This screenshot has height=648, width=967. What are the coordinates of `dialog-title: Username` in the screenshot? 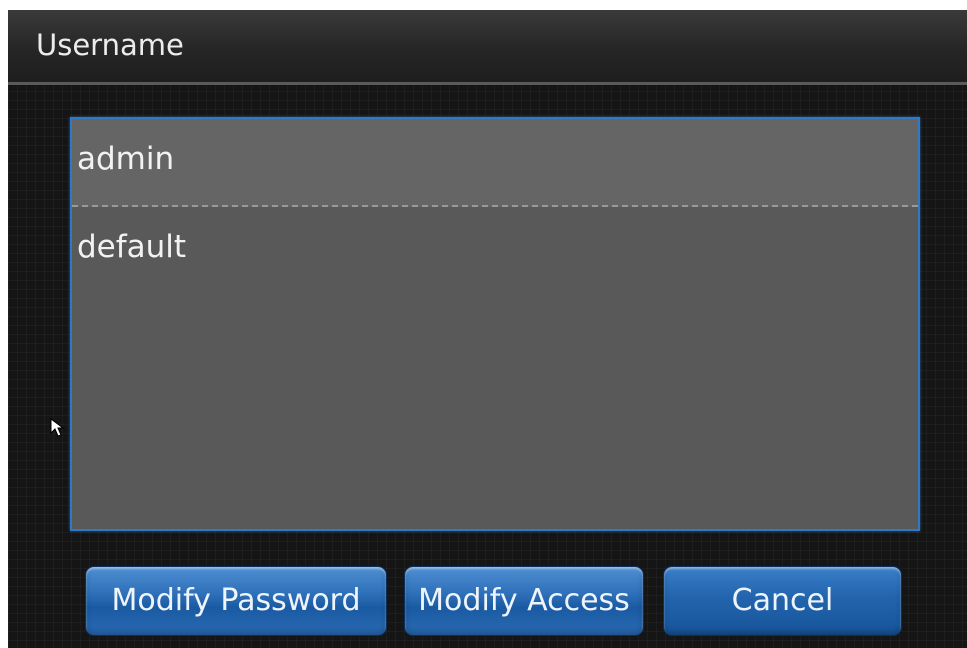 It's located at (110, 45).